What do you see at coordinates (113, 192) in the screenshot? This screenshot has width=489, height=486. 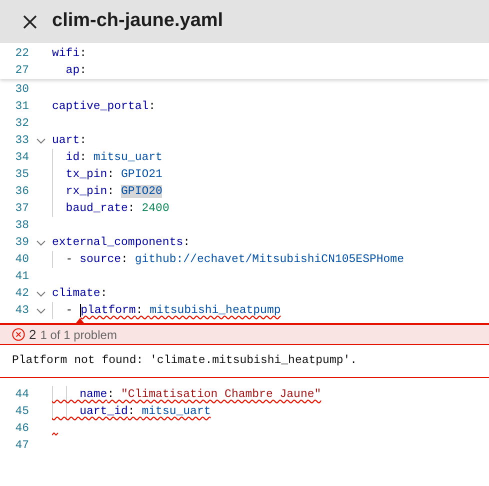 I see `code-line: rx_pin: GPIO20` at bounding box center [113, 192].